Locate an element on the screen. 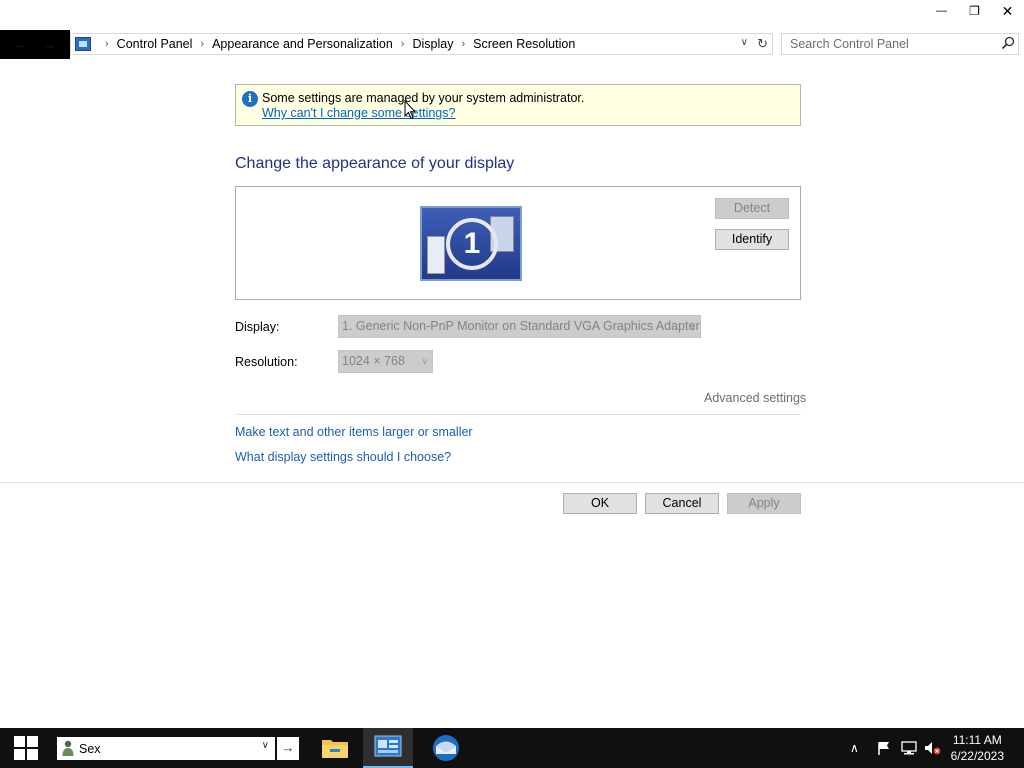  windows-logo-icon is located at coordinates (26, 748).